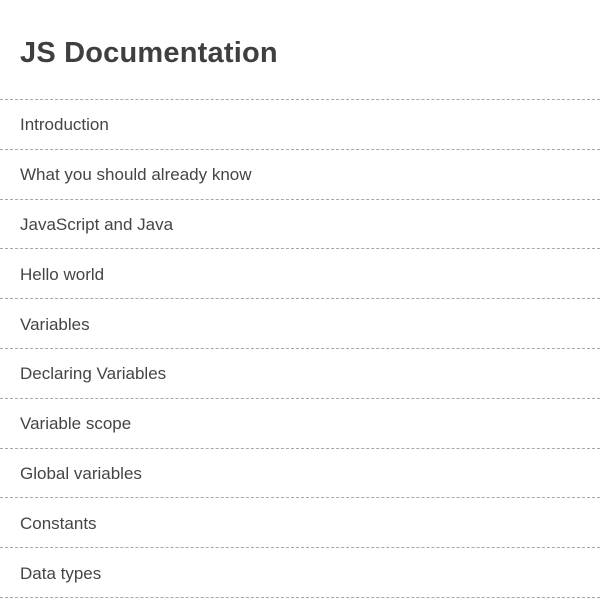 The width and height of the screenshot is (600, 600). Describe the element at coordinates (300, 374) in the screenshot. I see `nav-item-declaring-variables: Declaring Variables` at that location.